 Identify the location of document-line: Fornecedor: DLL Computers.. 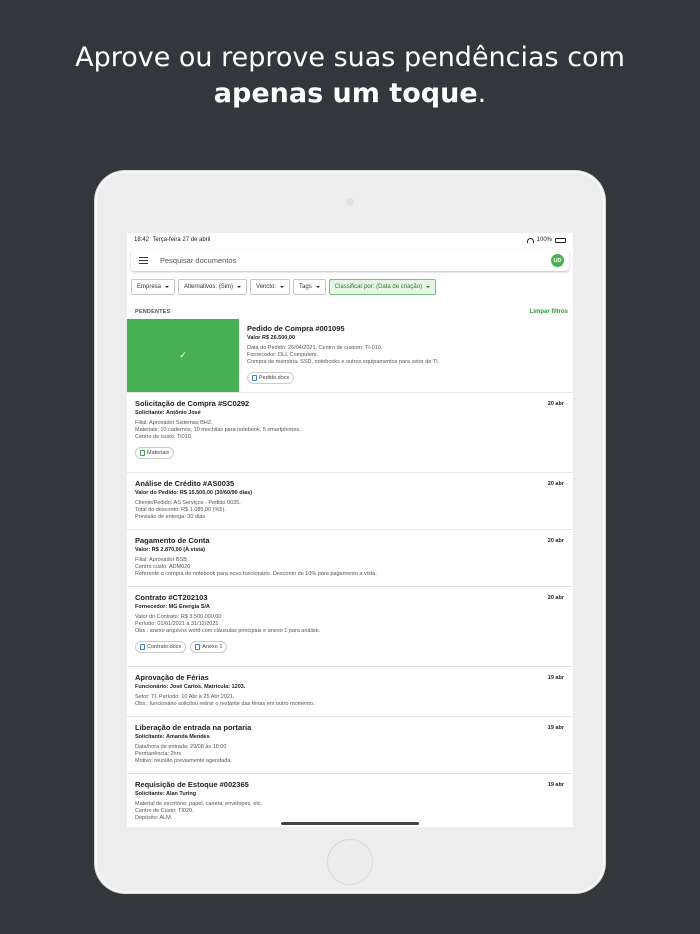
(283, 355).